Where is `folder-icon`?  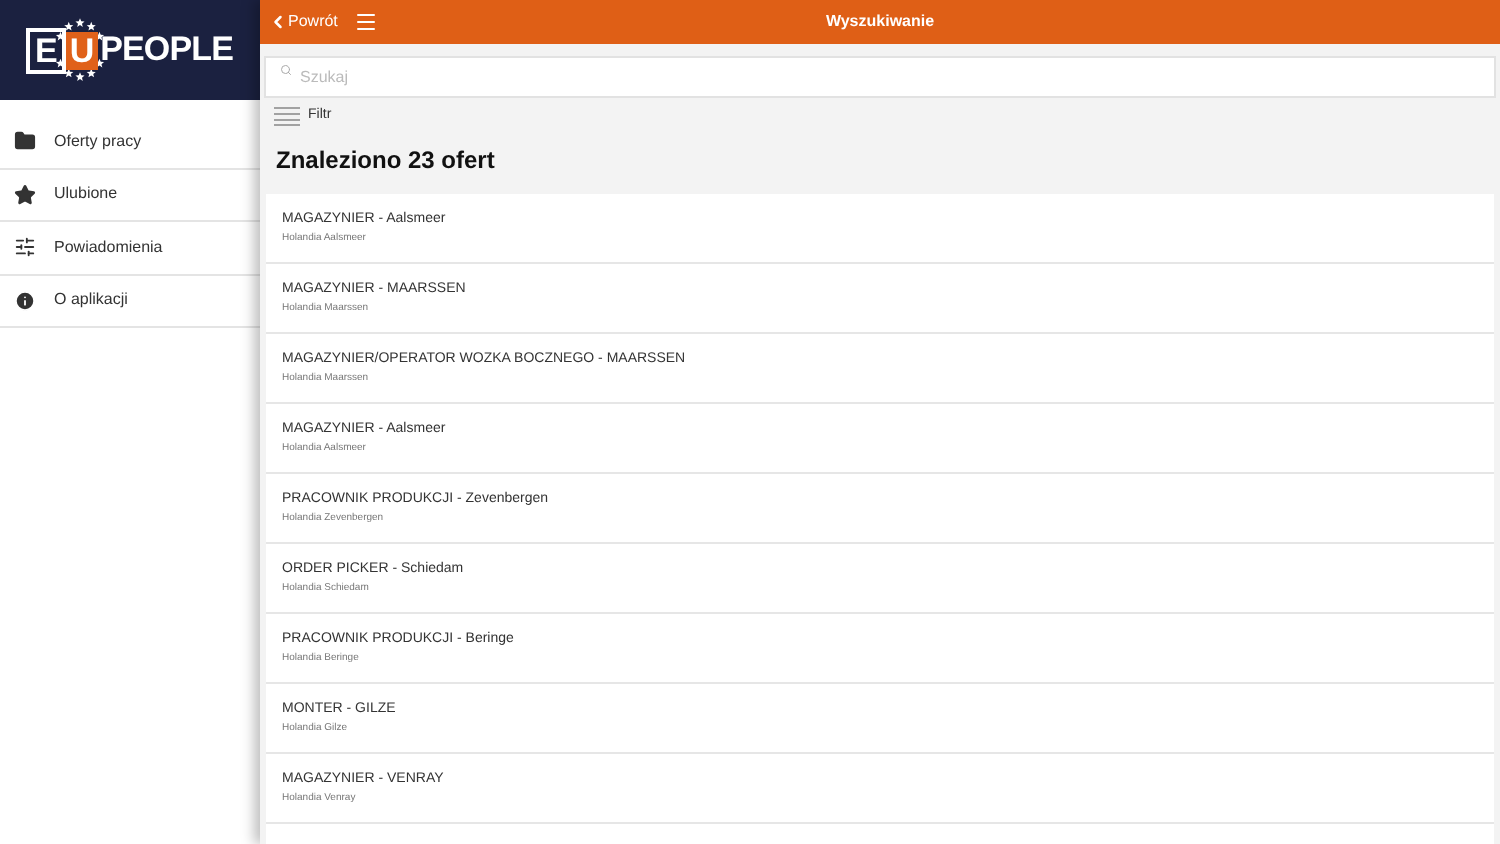 folder-icon is located at coordinates (25, 141).